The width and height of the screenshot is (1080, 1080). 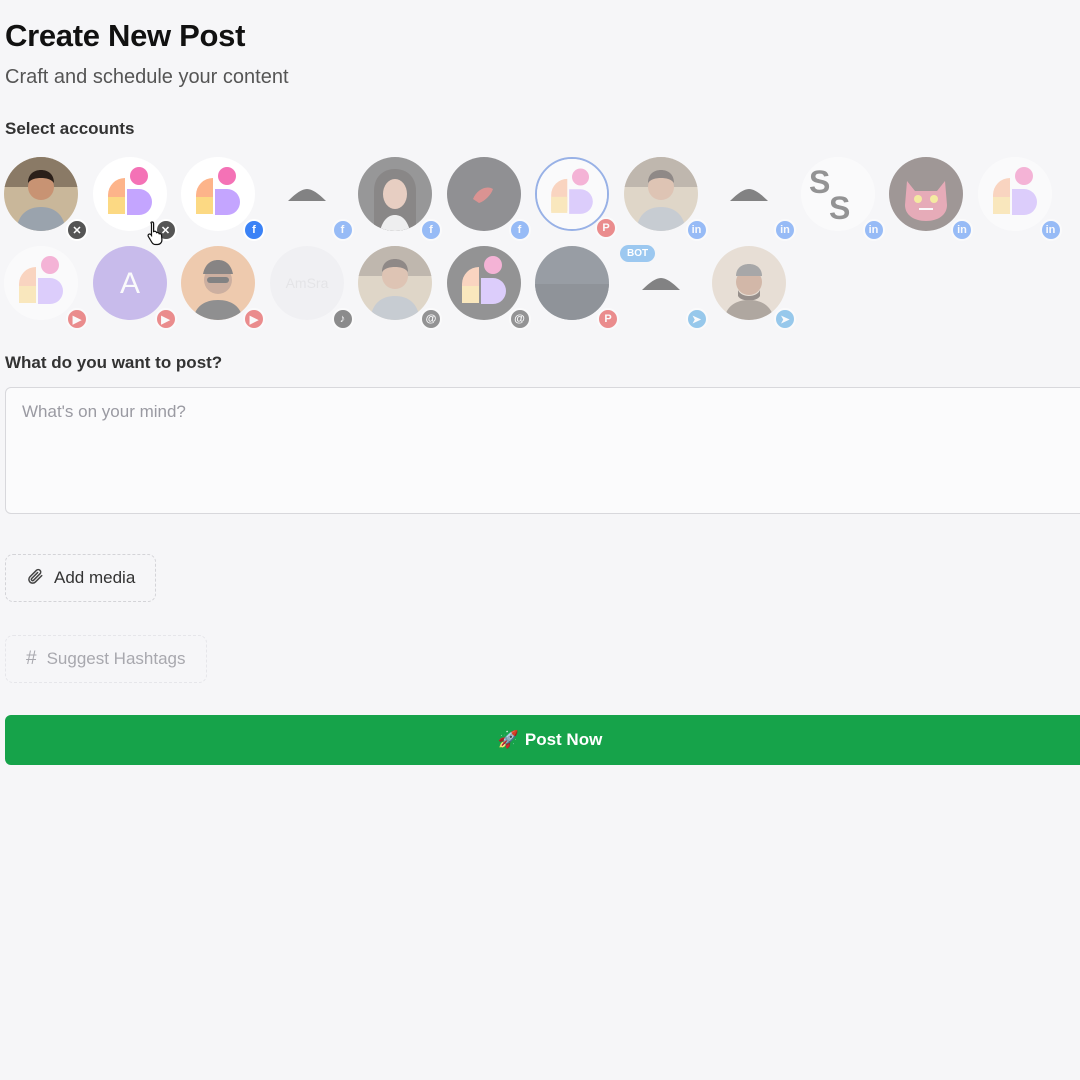 I want to click on ss-logo-avatar: SS, so click(x=837, y=194).